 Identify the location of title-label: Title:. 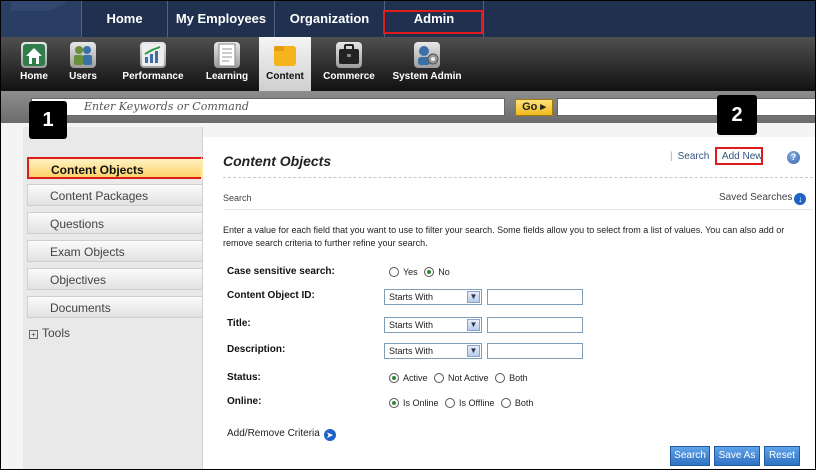
(239, 323).